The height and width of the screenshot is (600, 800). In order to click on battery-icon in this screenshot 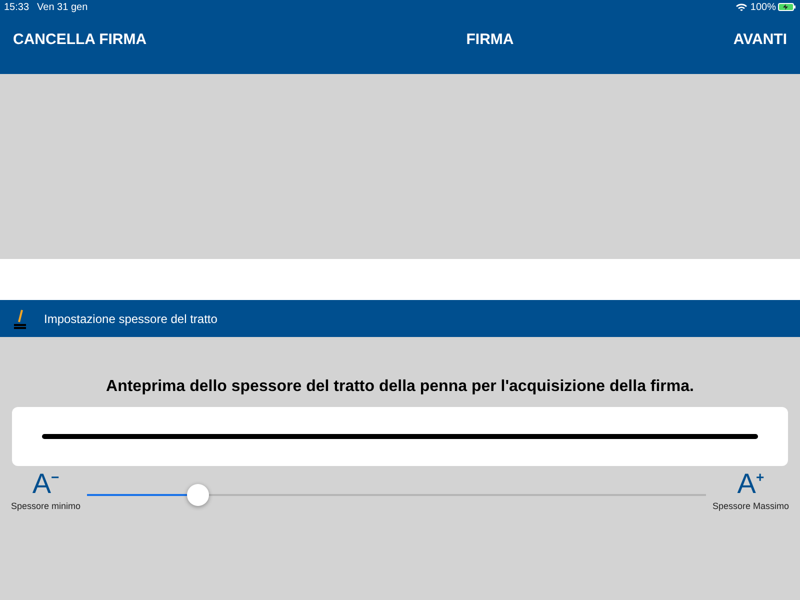, I will do `click(787, 7)`.